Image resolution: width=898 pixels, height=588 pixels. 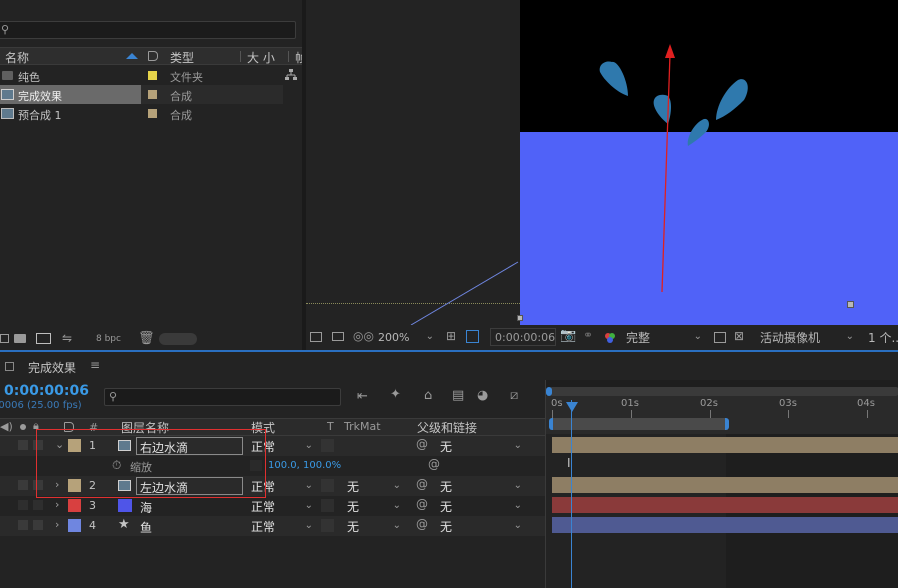 I want to click on frame-blending-icon: ▤, so click(x=458, y=395).